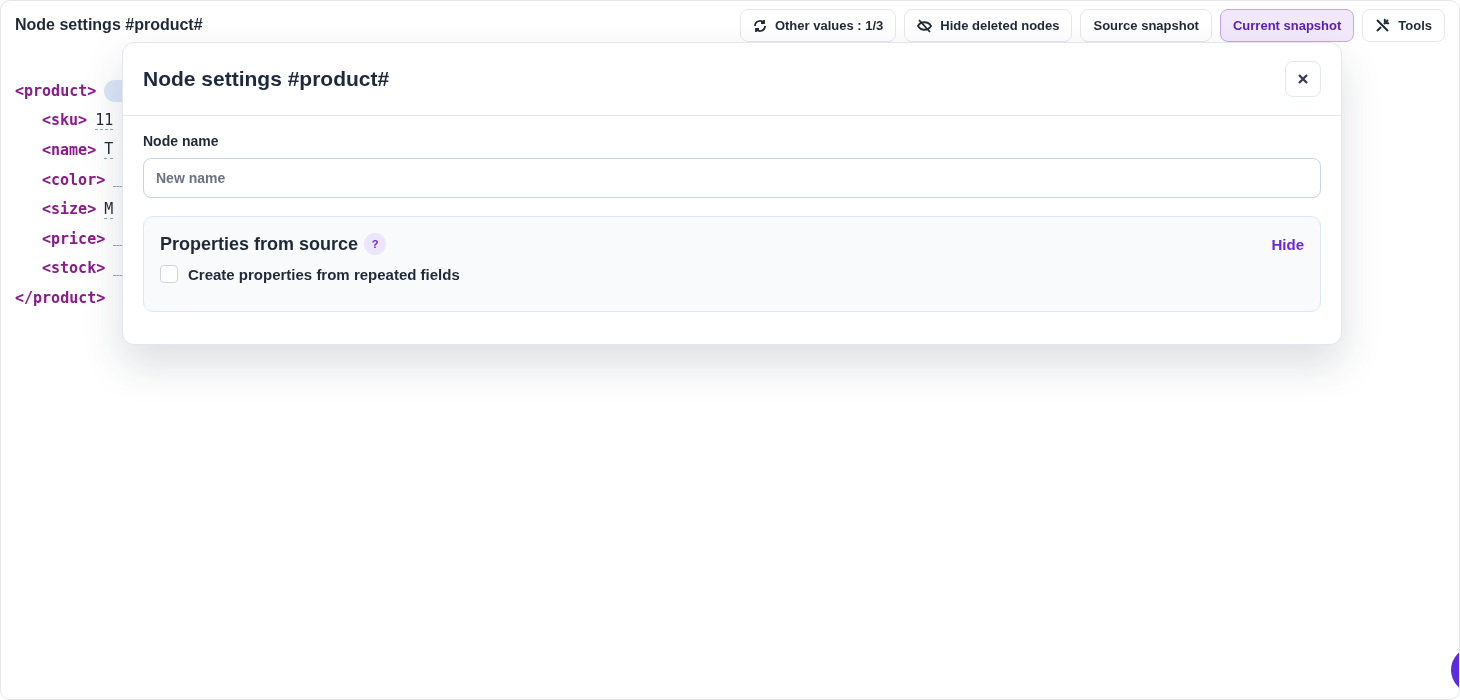 Image resolution: width=1460 pixels, height=700 pixels. Describe the element at coordinates (69, 150) in the screenshot. I see `xml-tag: <name>` at that location.